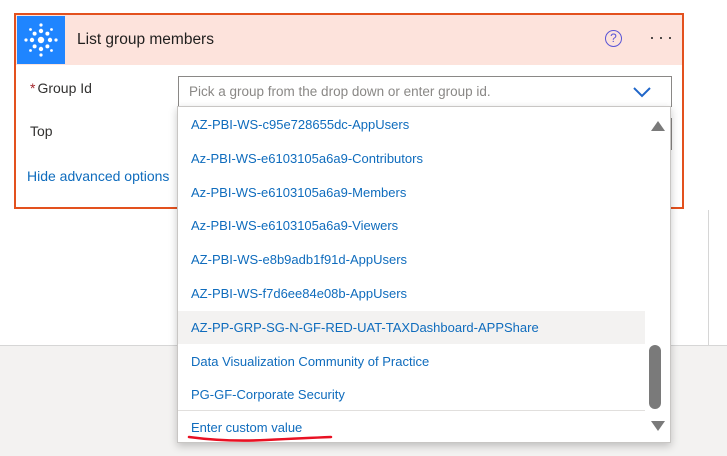 The width and height of the screenshot is (727, 456). Describe the element at coordinates (404, 91) in the screenshot. I see `group-id-input` at that location.